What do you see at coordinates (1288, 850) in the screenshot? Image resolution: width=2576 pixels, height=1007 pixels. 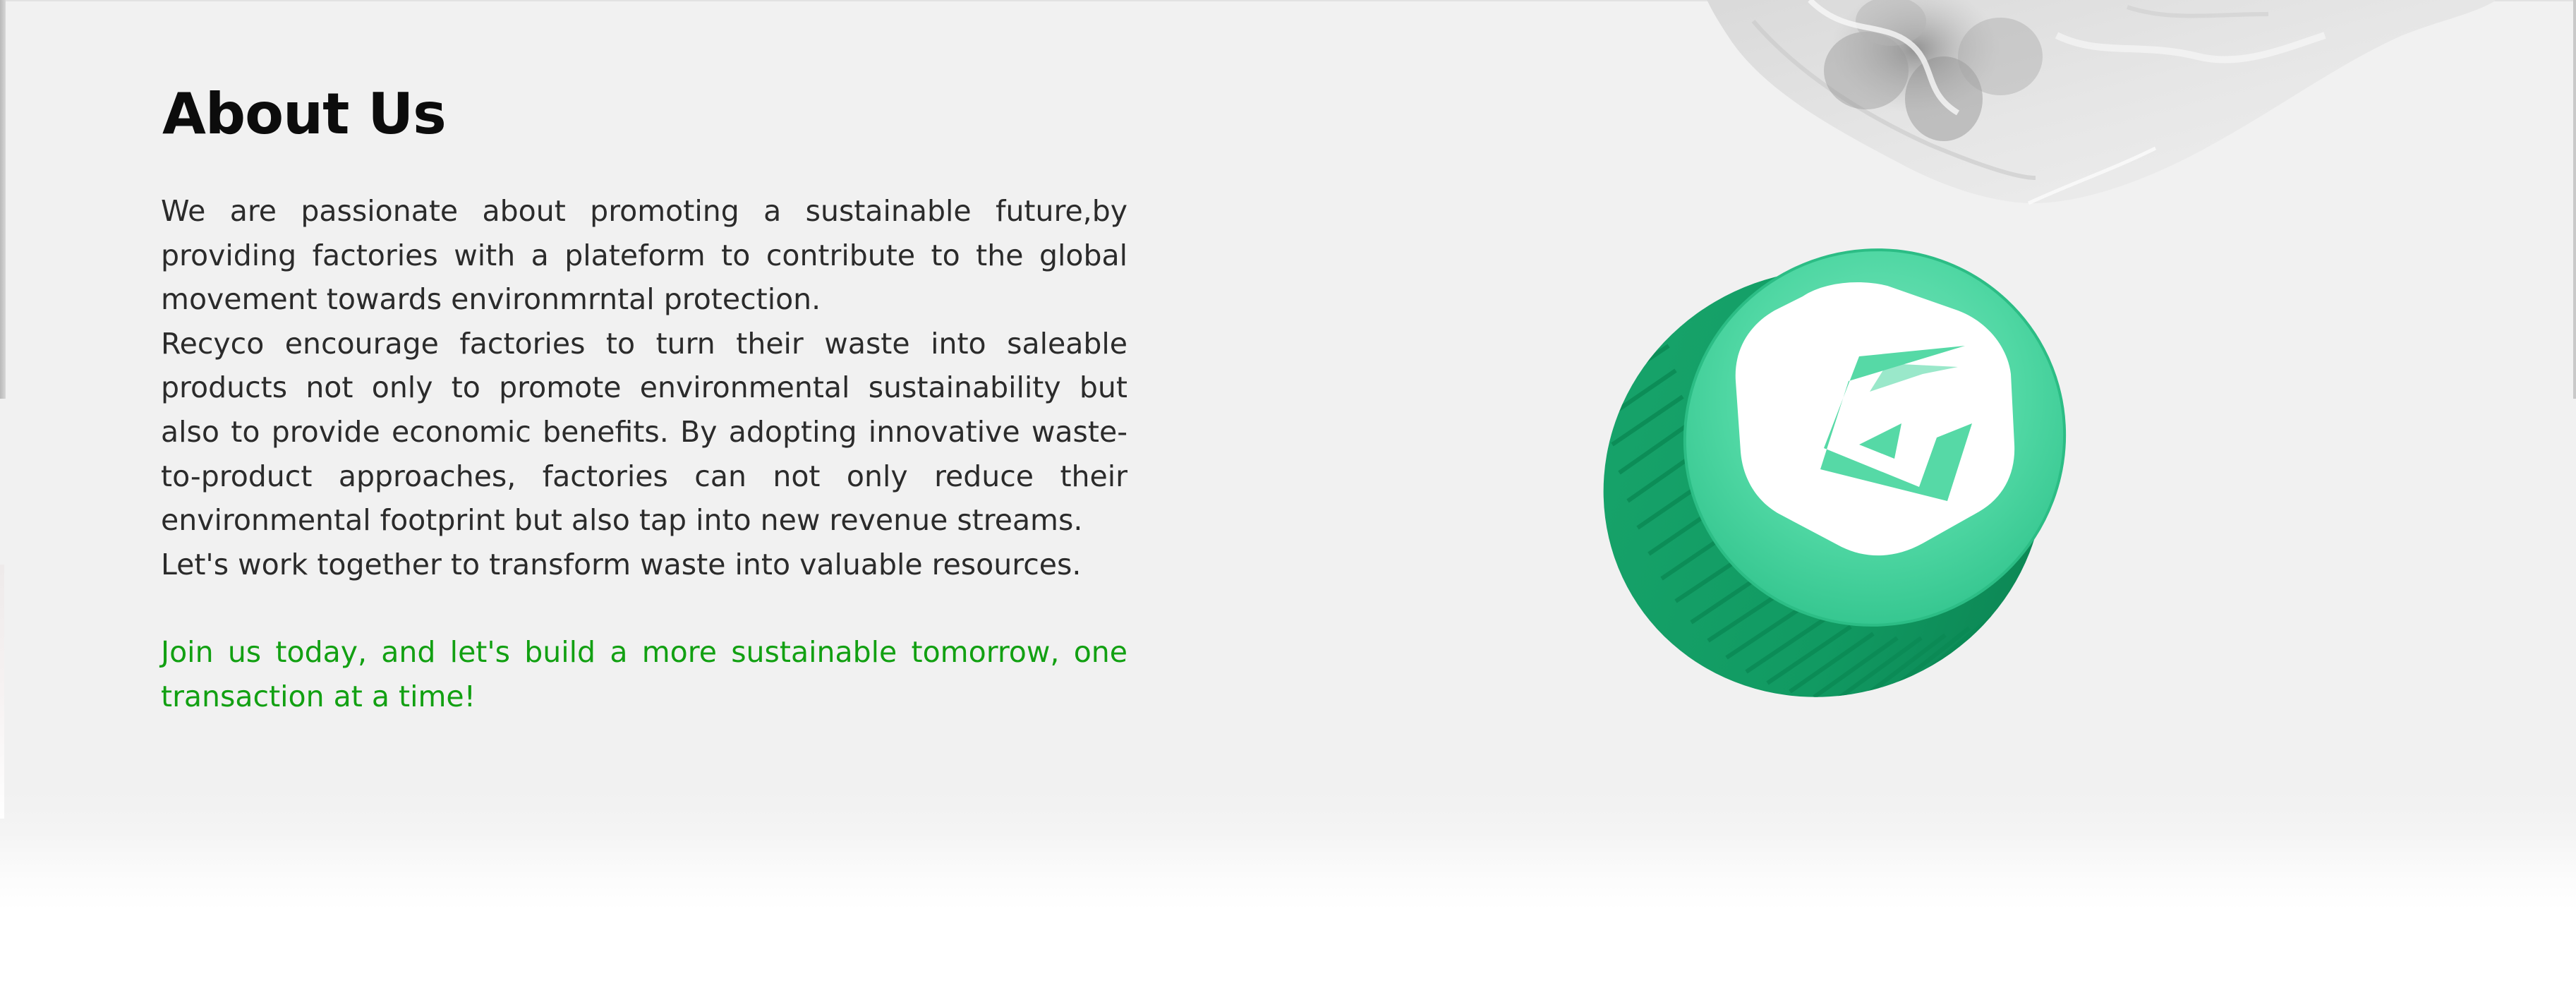 I see `section-bottom-fade` at bounding box center [1288, 850].